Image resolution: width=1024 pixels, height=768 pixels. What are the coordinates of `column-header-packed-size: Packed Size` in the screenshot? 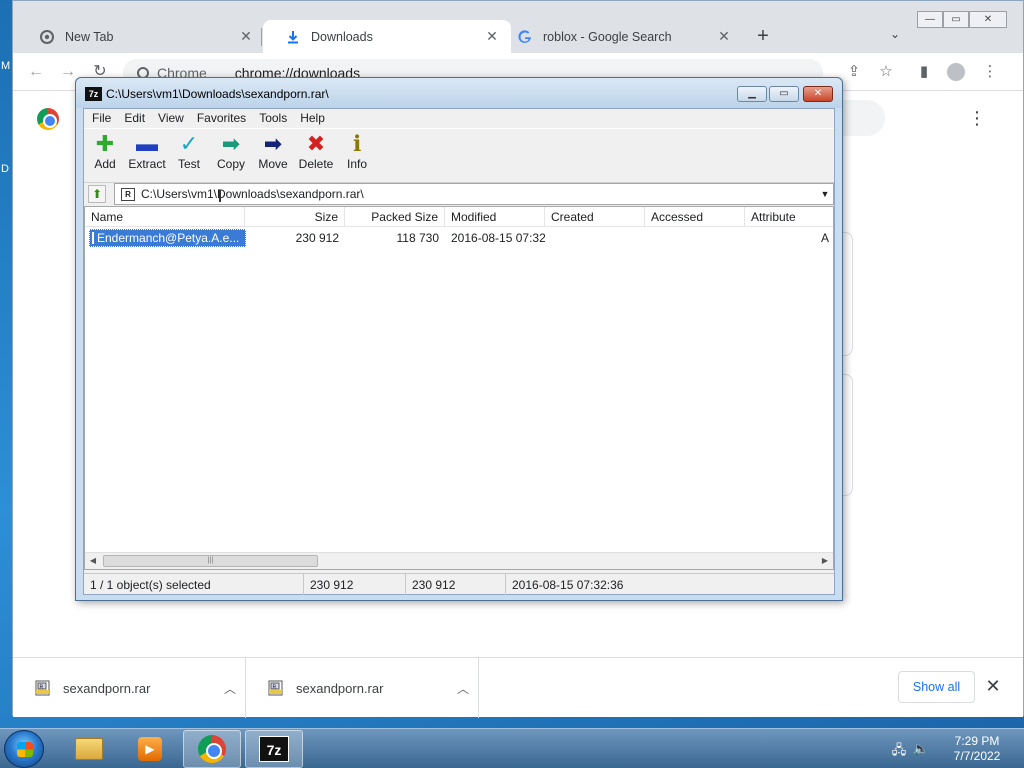 It's located at (395, 217).